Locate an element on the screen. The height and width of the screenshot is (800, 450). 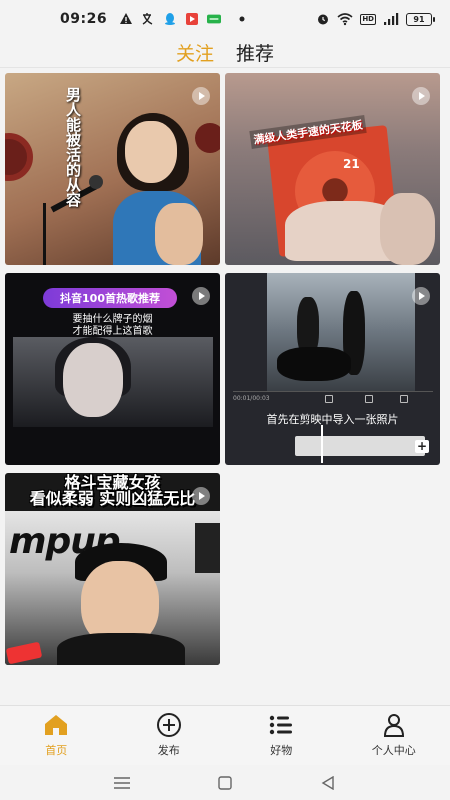
qq-icon is located at coordinates (170, 19).